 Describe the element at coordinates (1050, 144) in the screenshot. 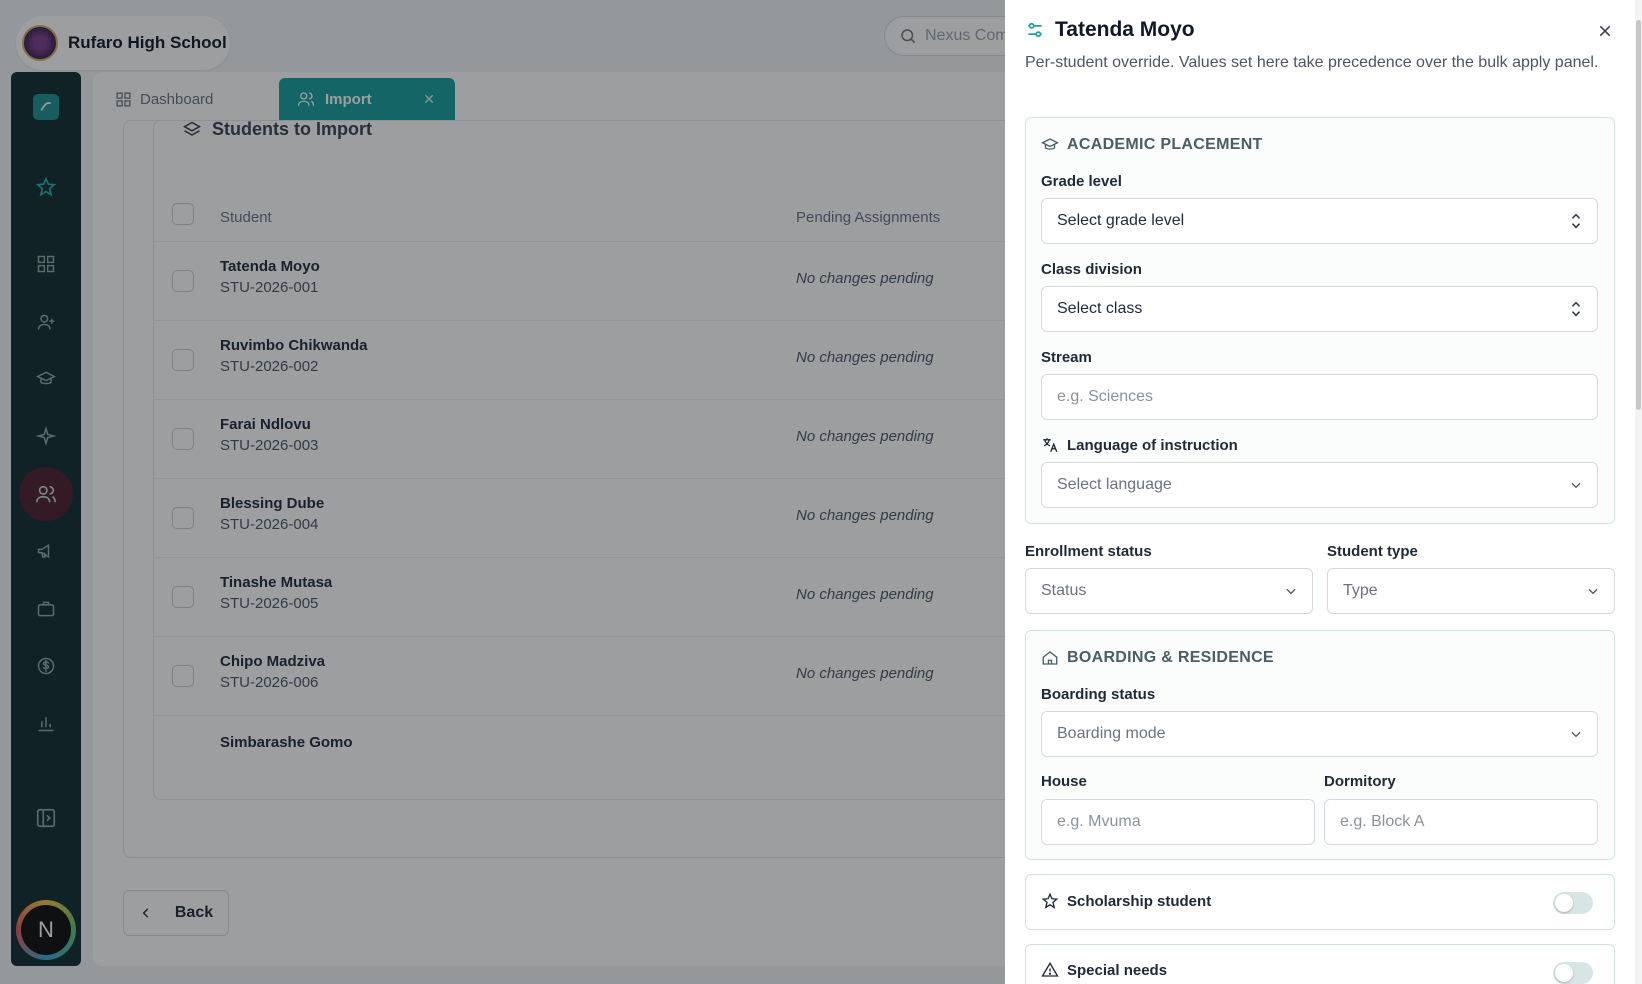

I see `graduation-cap-icon` at that location.